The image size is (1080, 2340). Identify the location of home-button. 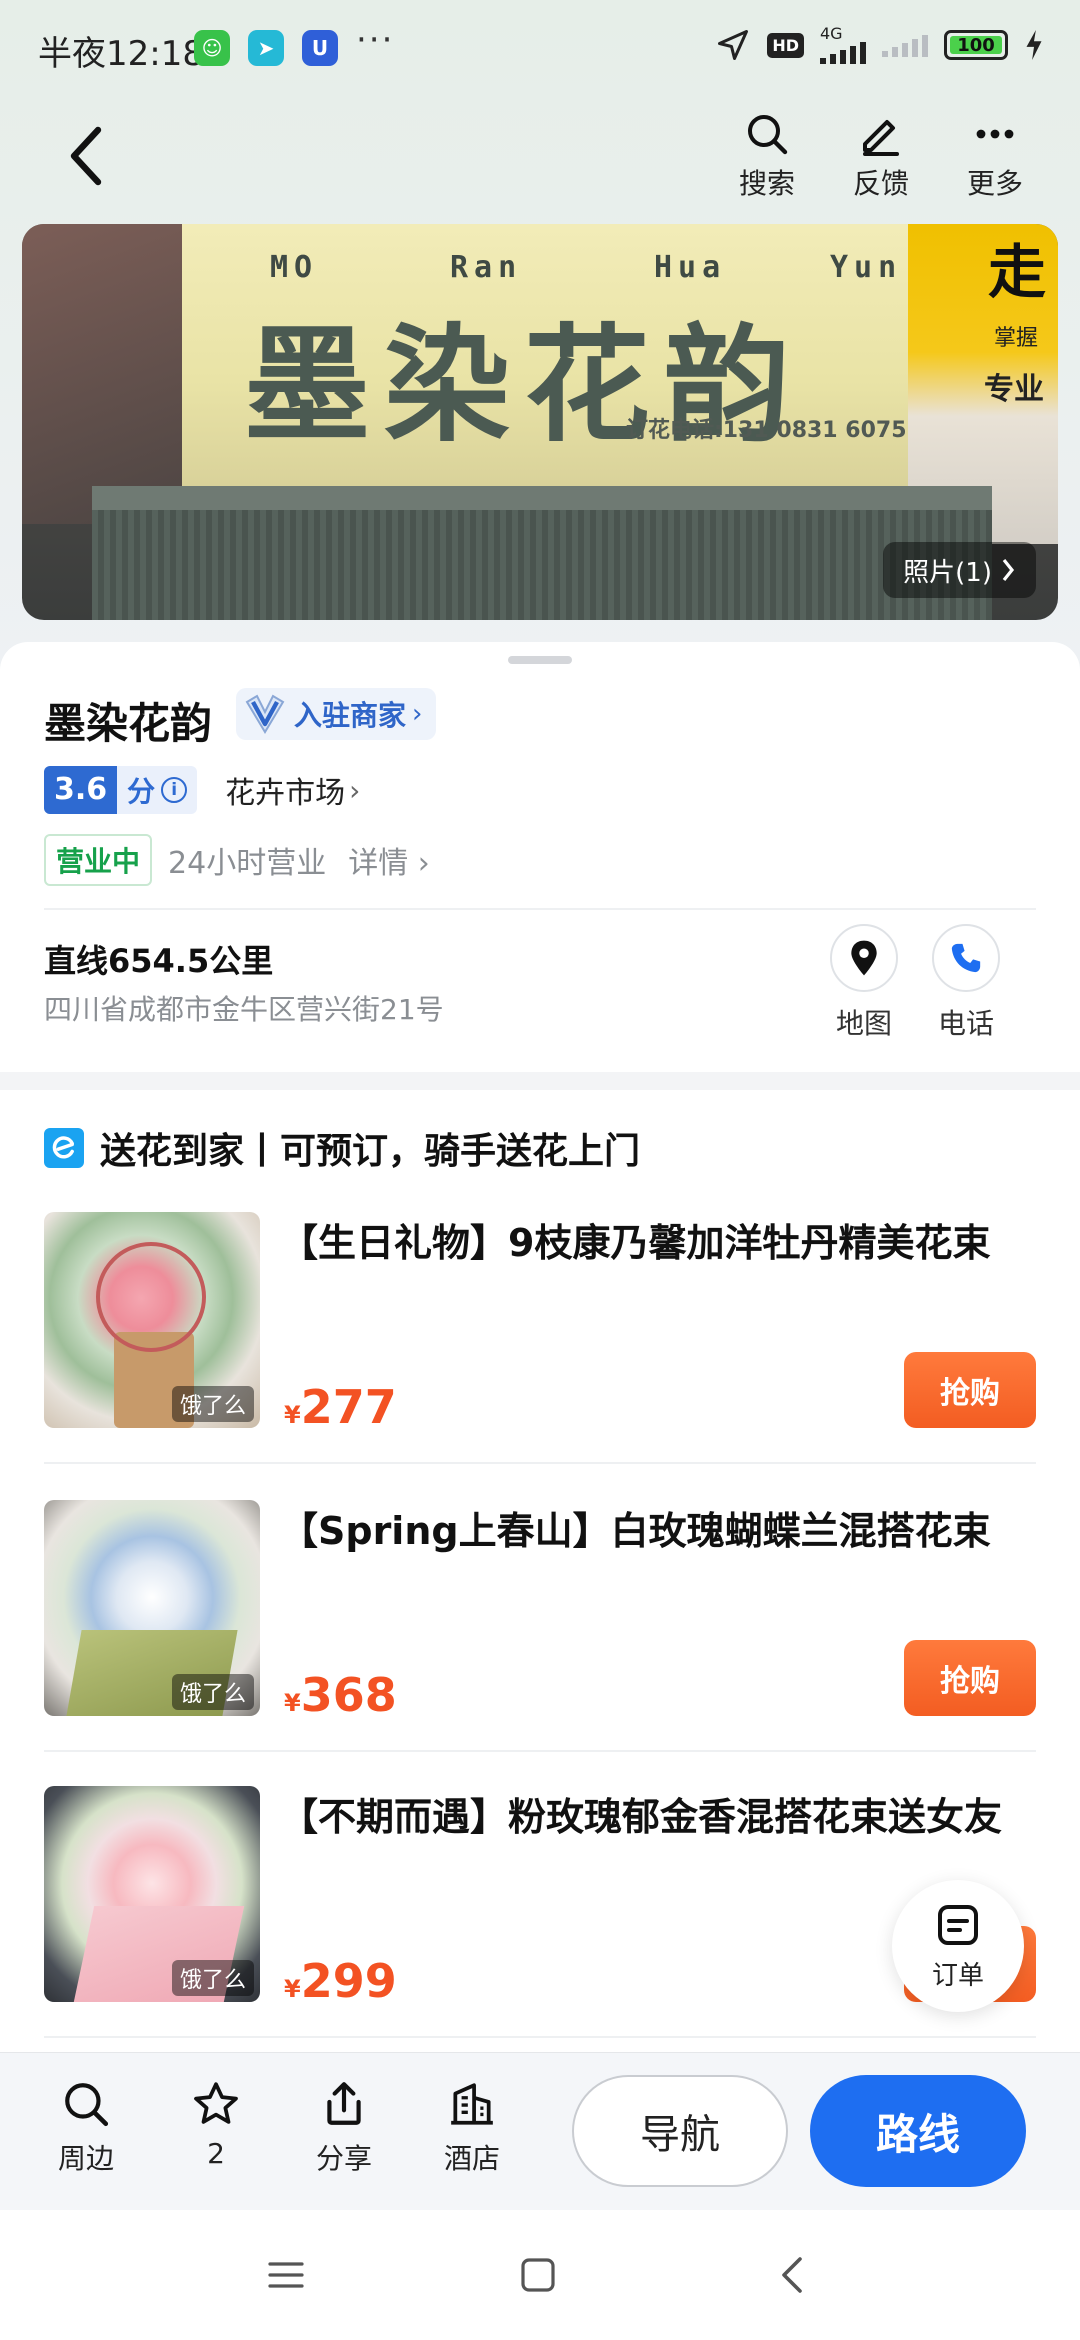
(538, 2275).